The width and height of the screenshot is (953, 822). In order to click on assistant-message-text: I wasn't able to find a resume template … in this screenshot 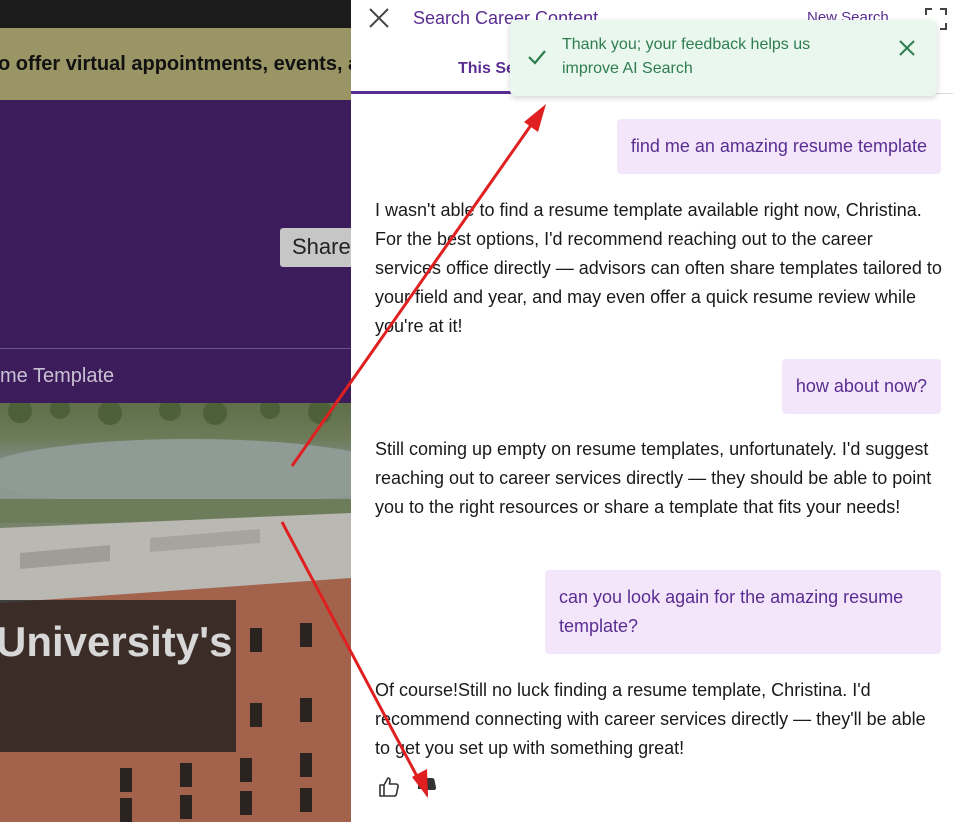, I will do `click(658, 268)`.